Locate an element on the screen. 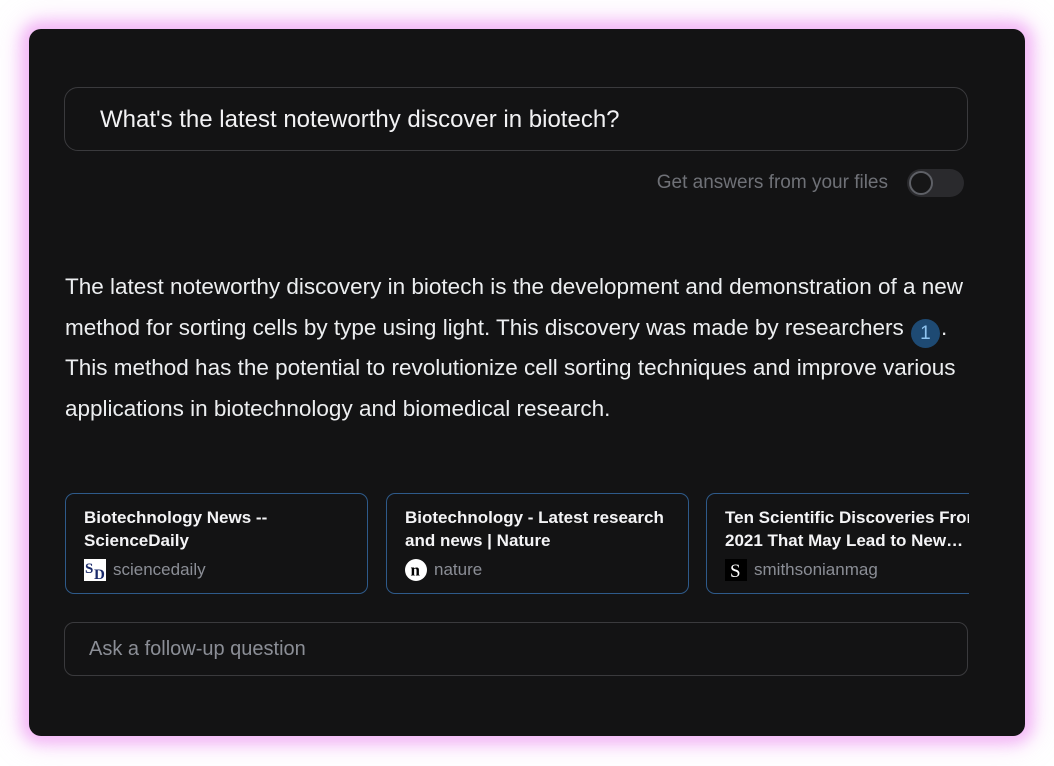  source-card-site: S smithsonianmag is located at coordinates (801, 570).